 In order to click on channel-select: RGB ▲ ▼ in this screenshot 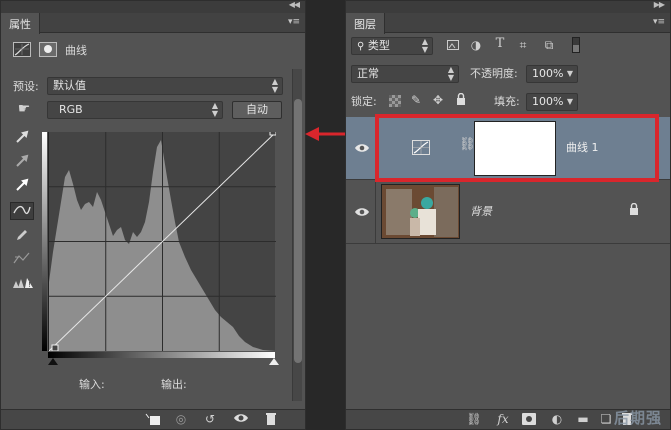, I will do `click(135, 110)`.